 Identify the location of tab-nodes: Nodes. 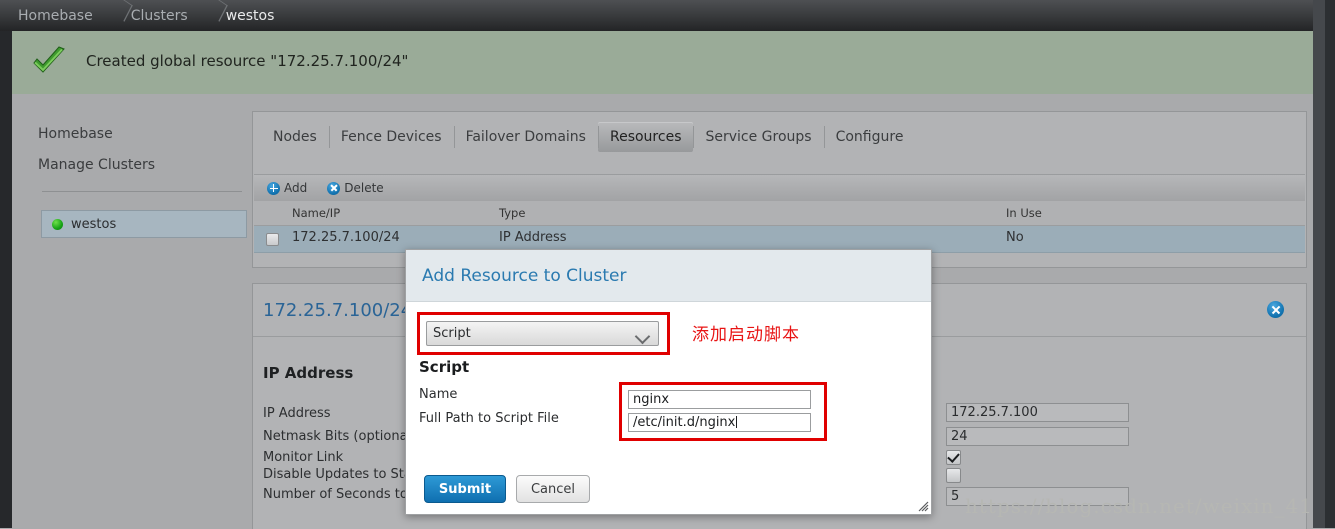
(295, 137).